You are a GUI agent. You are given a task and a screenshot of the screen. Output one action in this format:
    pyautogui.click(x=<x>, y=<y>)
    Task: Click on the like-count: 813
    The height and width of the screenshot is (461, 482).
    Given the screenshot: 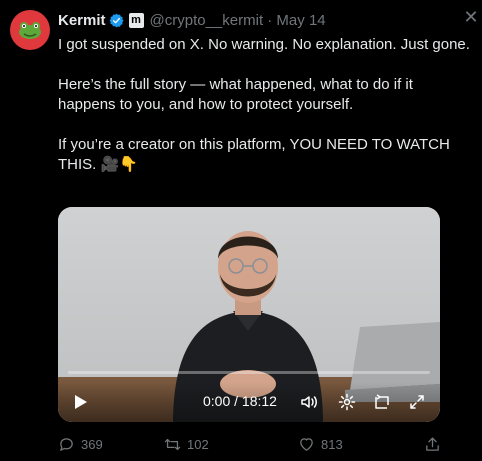 What is the action you would take?
    pyautogui.click(x=332, y=444)
    